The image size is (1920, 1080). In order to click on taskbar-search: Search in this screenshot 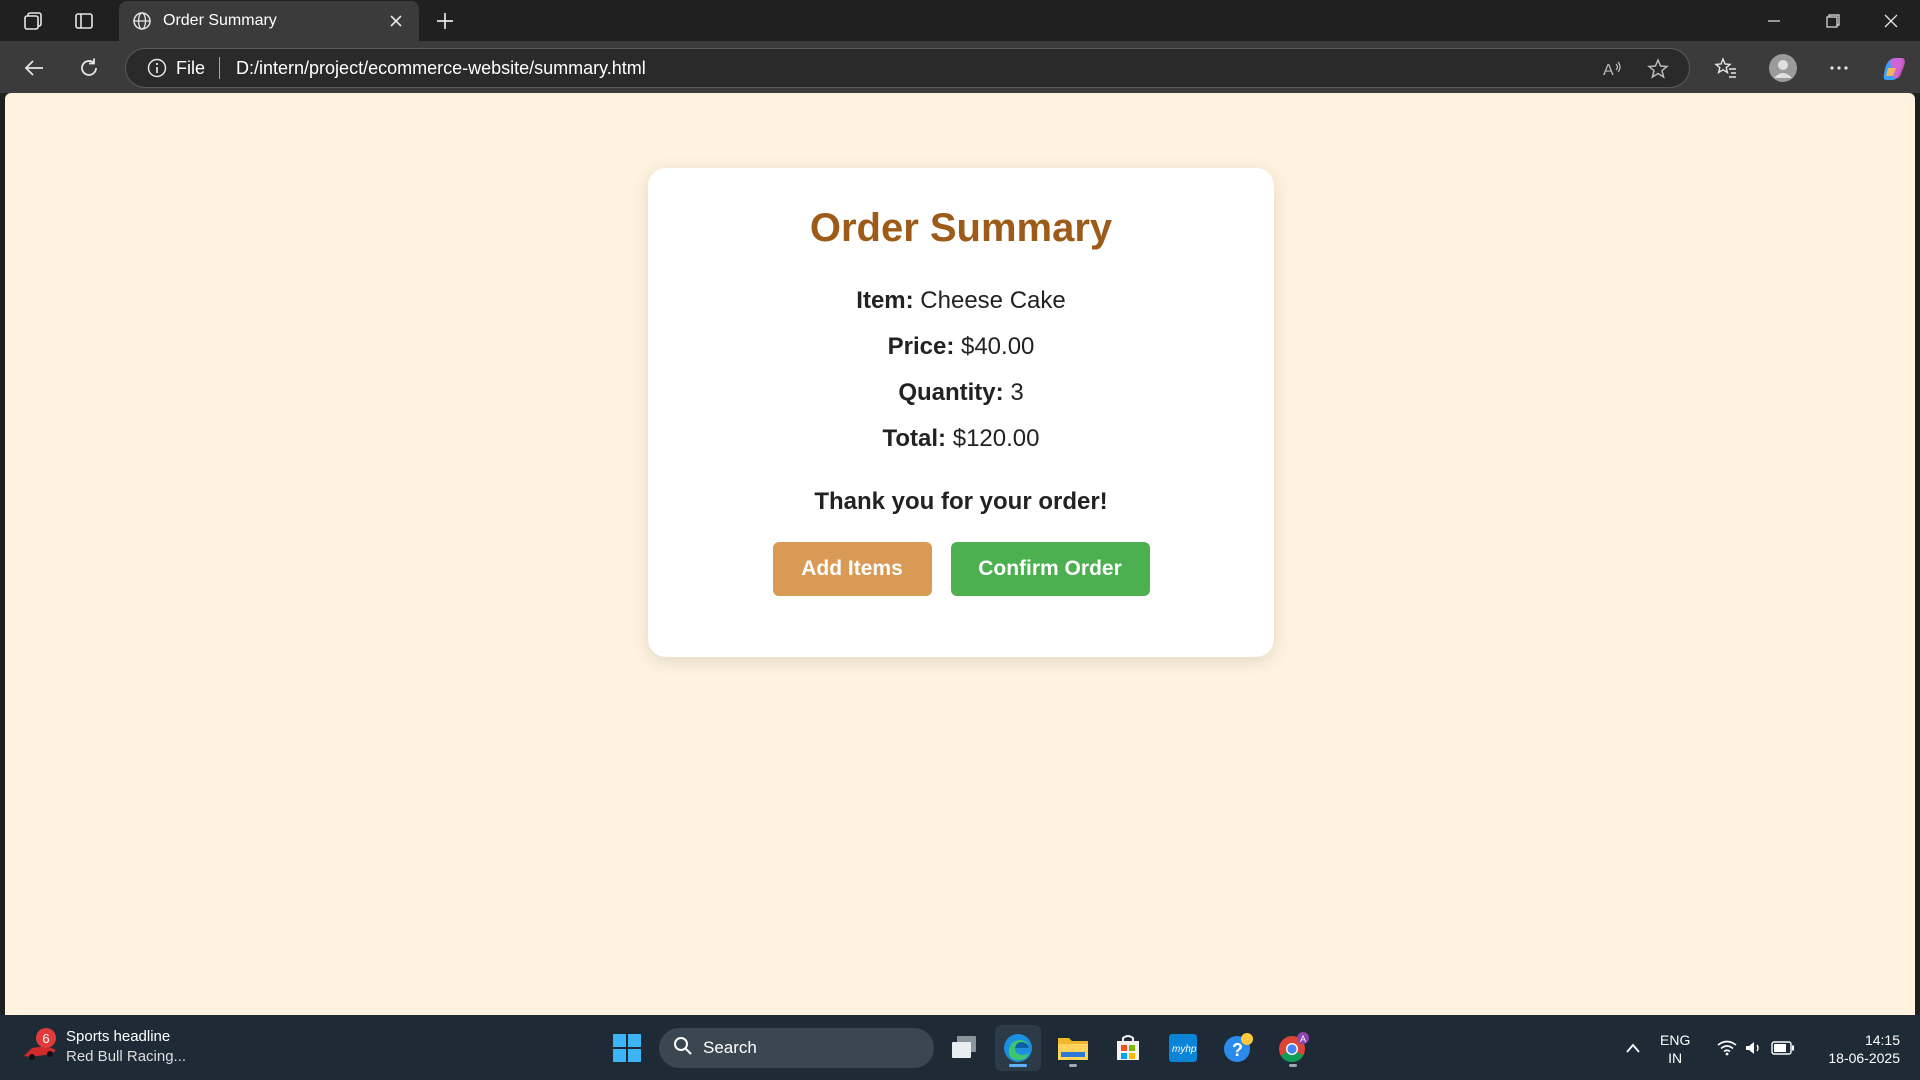, I will do `click(796, 1048)`.